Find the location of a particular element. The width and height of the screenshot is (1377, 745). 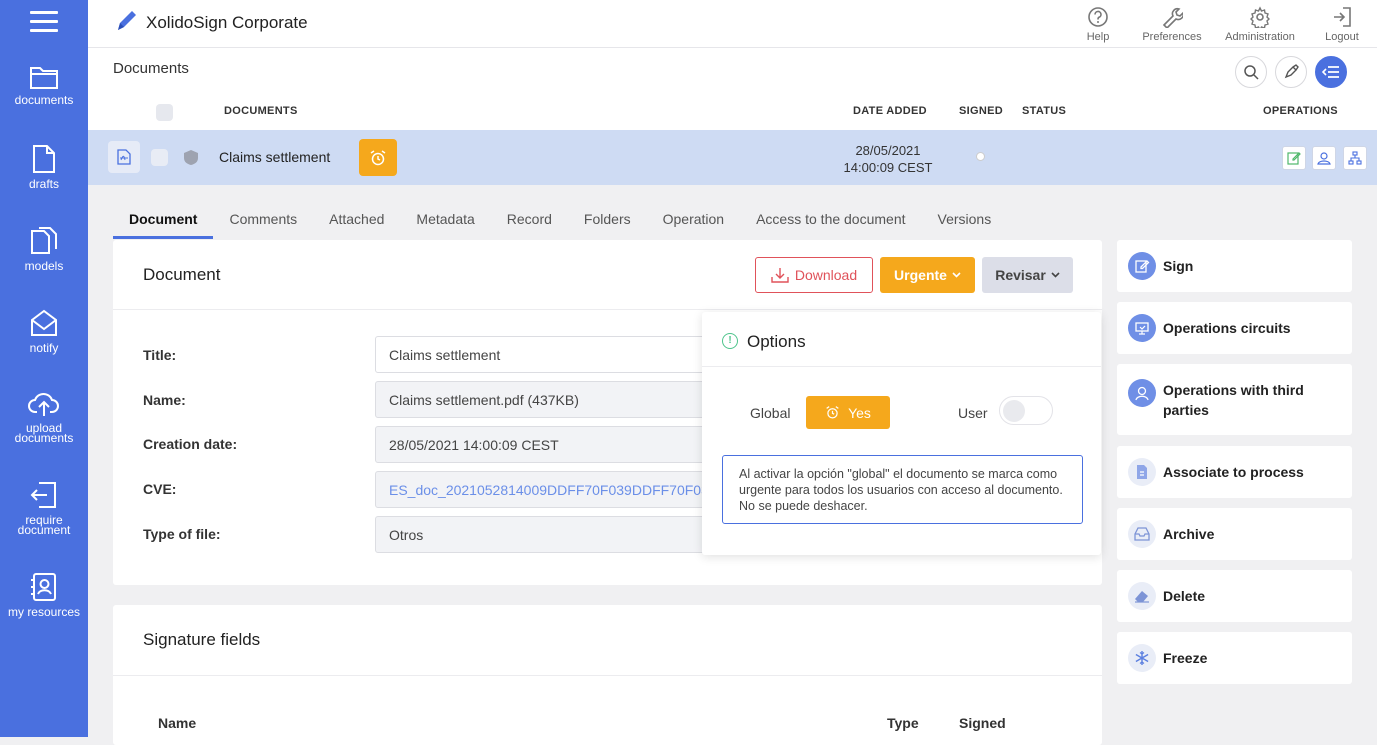

global-yes-button: Yes is located at coordinates (848, 412).